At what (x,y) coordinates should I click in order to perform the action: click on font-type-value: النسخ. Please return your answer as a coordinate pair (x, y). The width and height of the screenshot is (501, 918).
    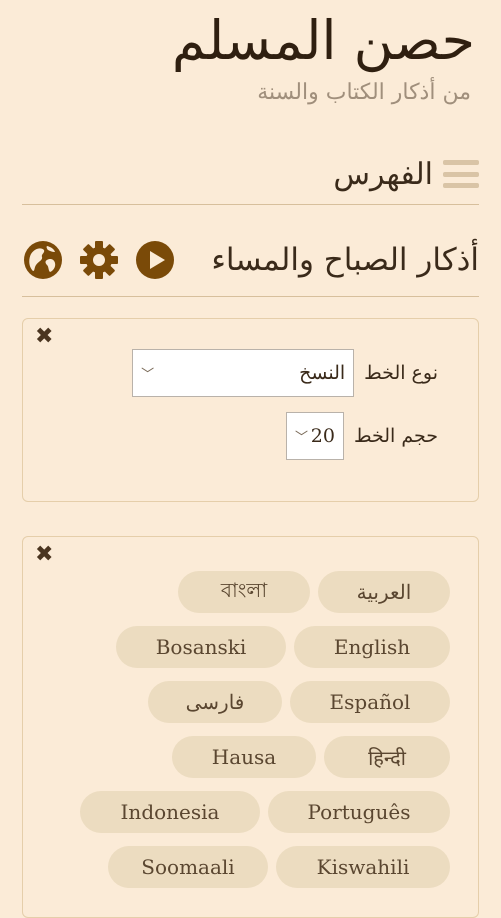
    Looking at the image, I should click on (322, 373).